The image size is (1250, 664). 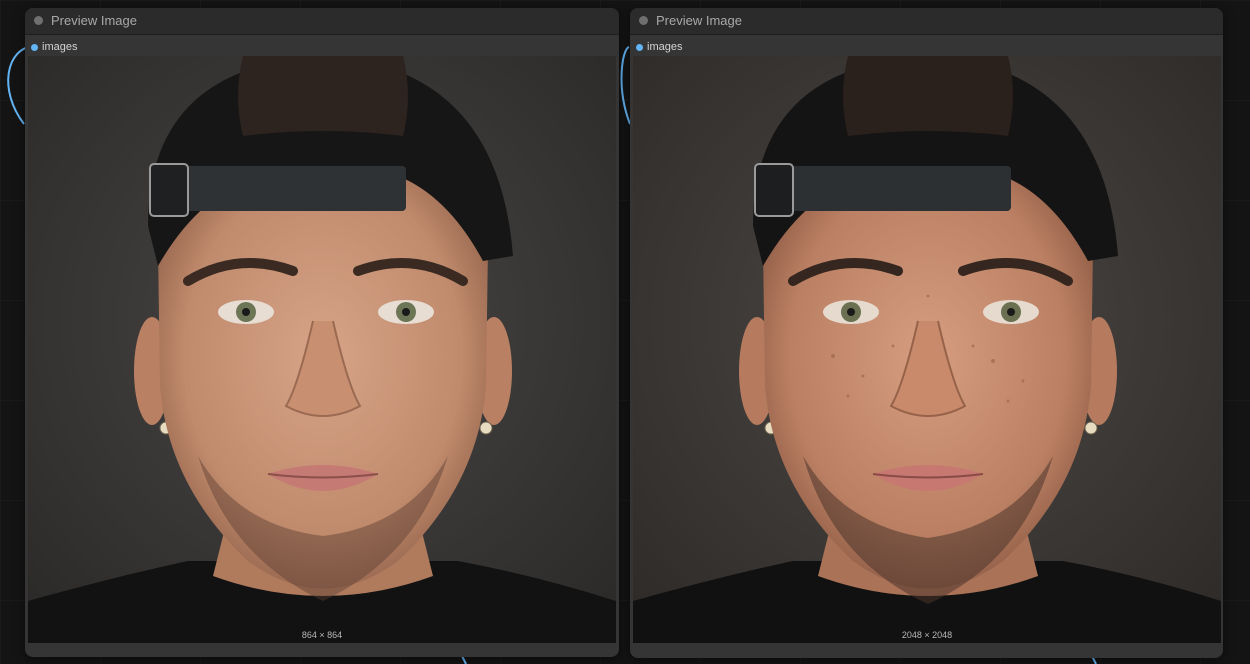 I want to click on wire-bottom-left, so click(x=464, y=659).